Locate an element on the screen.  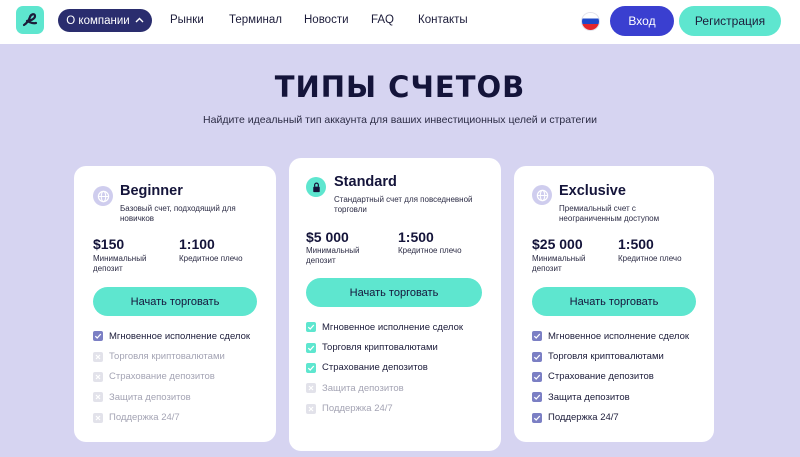
card-description-line-2: неограниченным доступом is located at coordinates (609, 218).